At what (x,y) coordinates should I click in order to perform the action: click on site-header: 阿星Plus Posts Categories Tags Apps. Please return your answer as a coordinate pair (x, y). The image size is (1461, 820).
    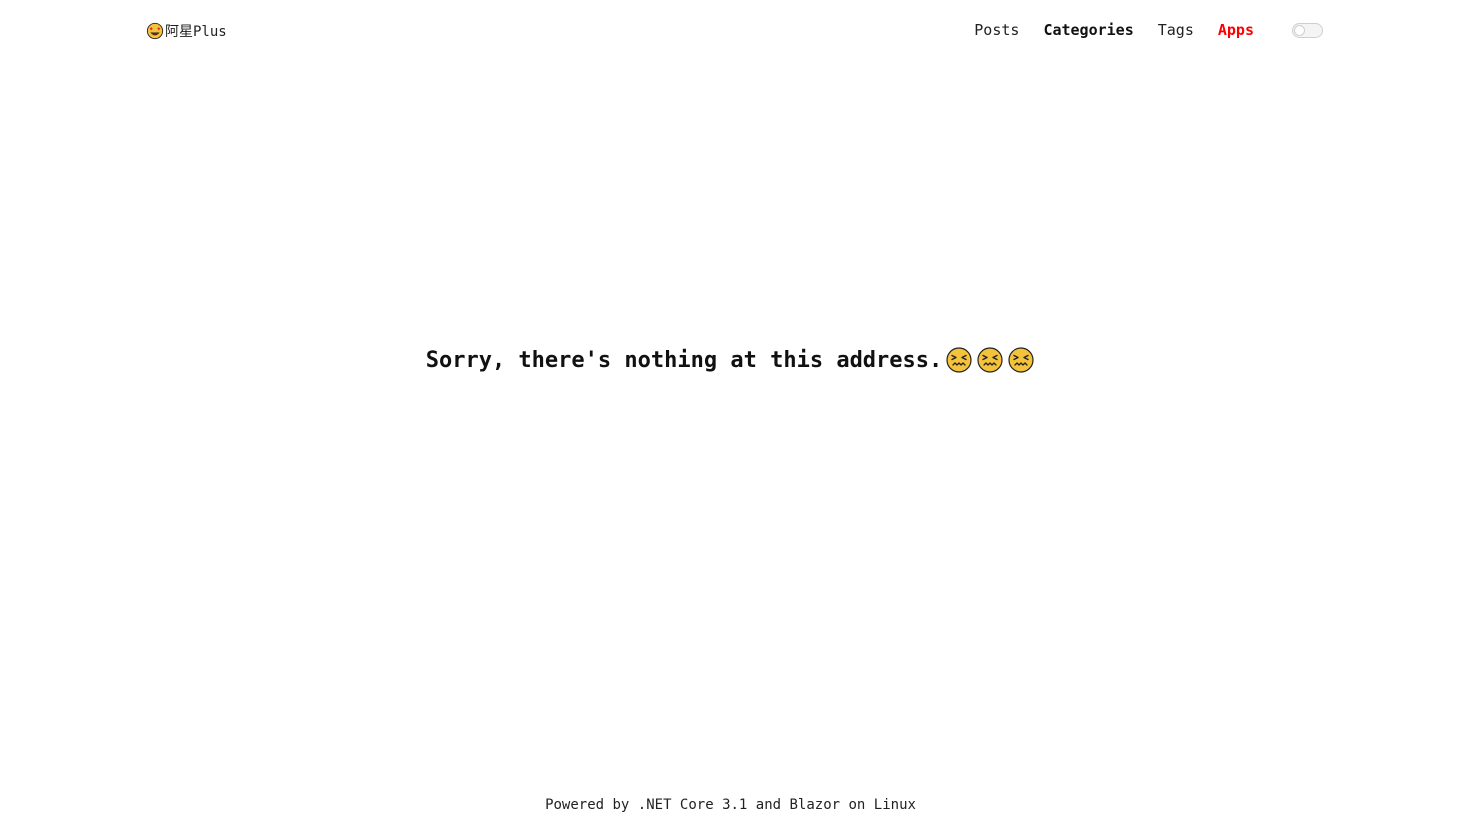
    Looking at the image, I should click on (730, 32).